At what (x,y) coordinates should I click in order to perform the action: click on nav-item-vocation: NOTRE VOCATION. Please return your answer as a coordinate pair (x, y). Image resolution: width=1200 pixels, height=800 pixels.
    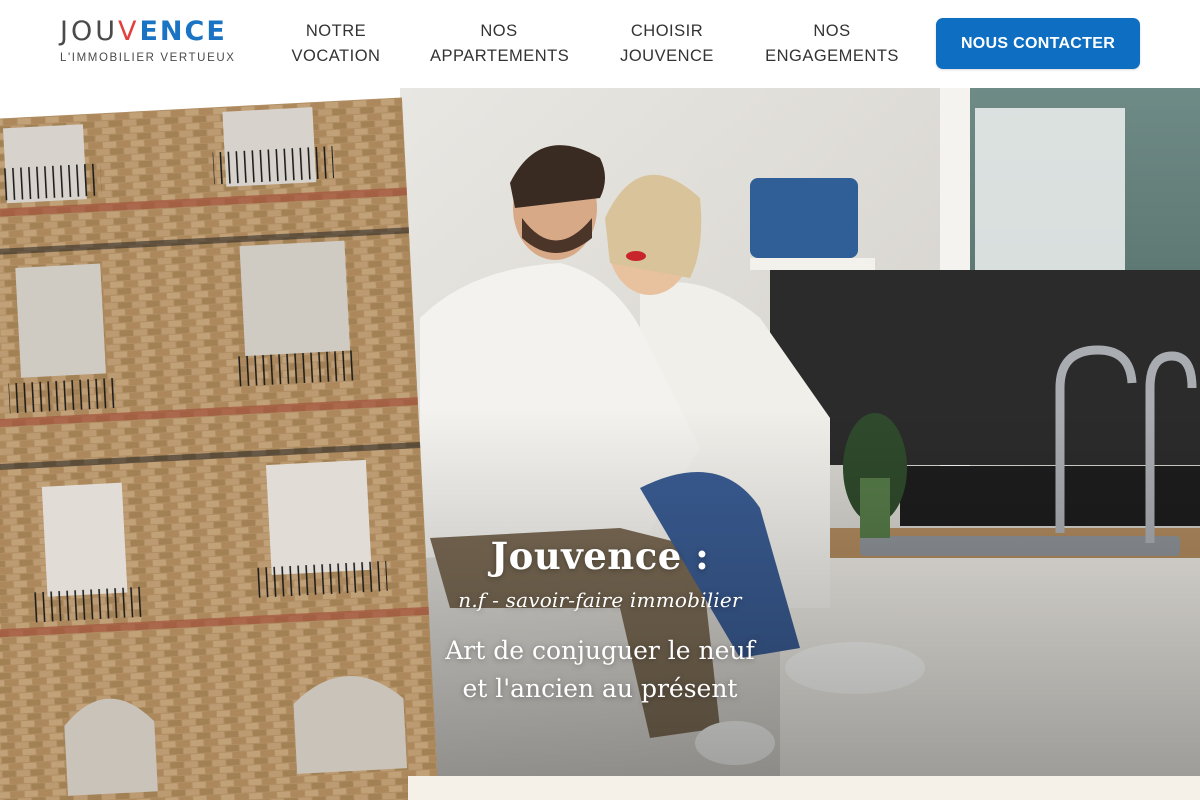
    Looking at the image, I should click on (336, 44).